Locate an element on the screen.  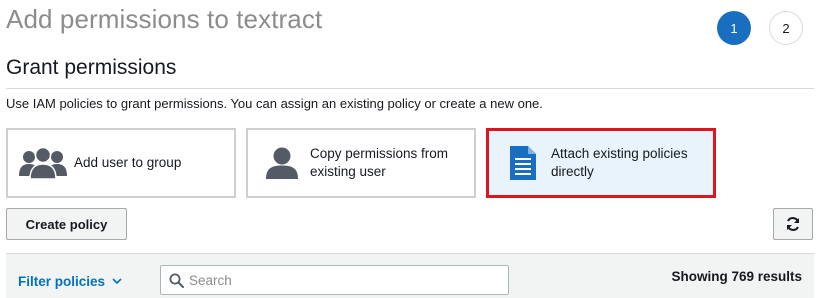
search-icon is located at coordinates (176, 280).